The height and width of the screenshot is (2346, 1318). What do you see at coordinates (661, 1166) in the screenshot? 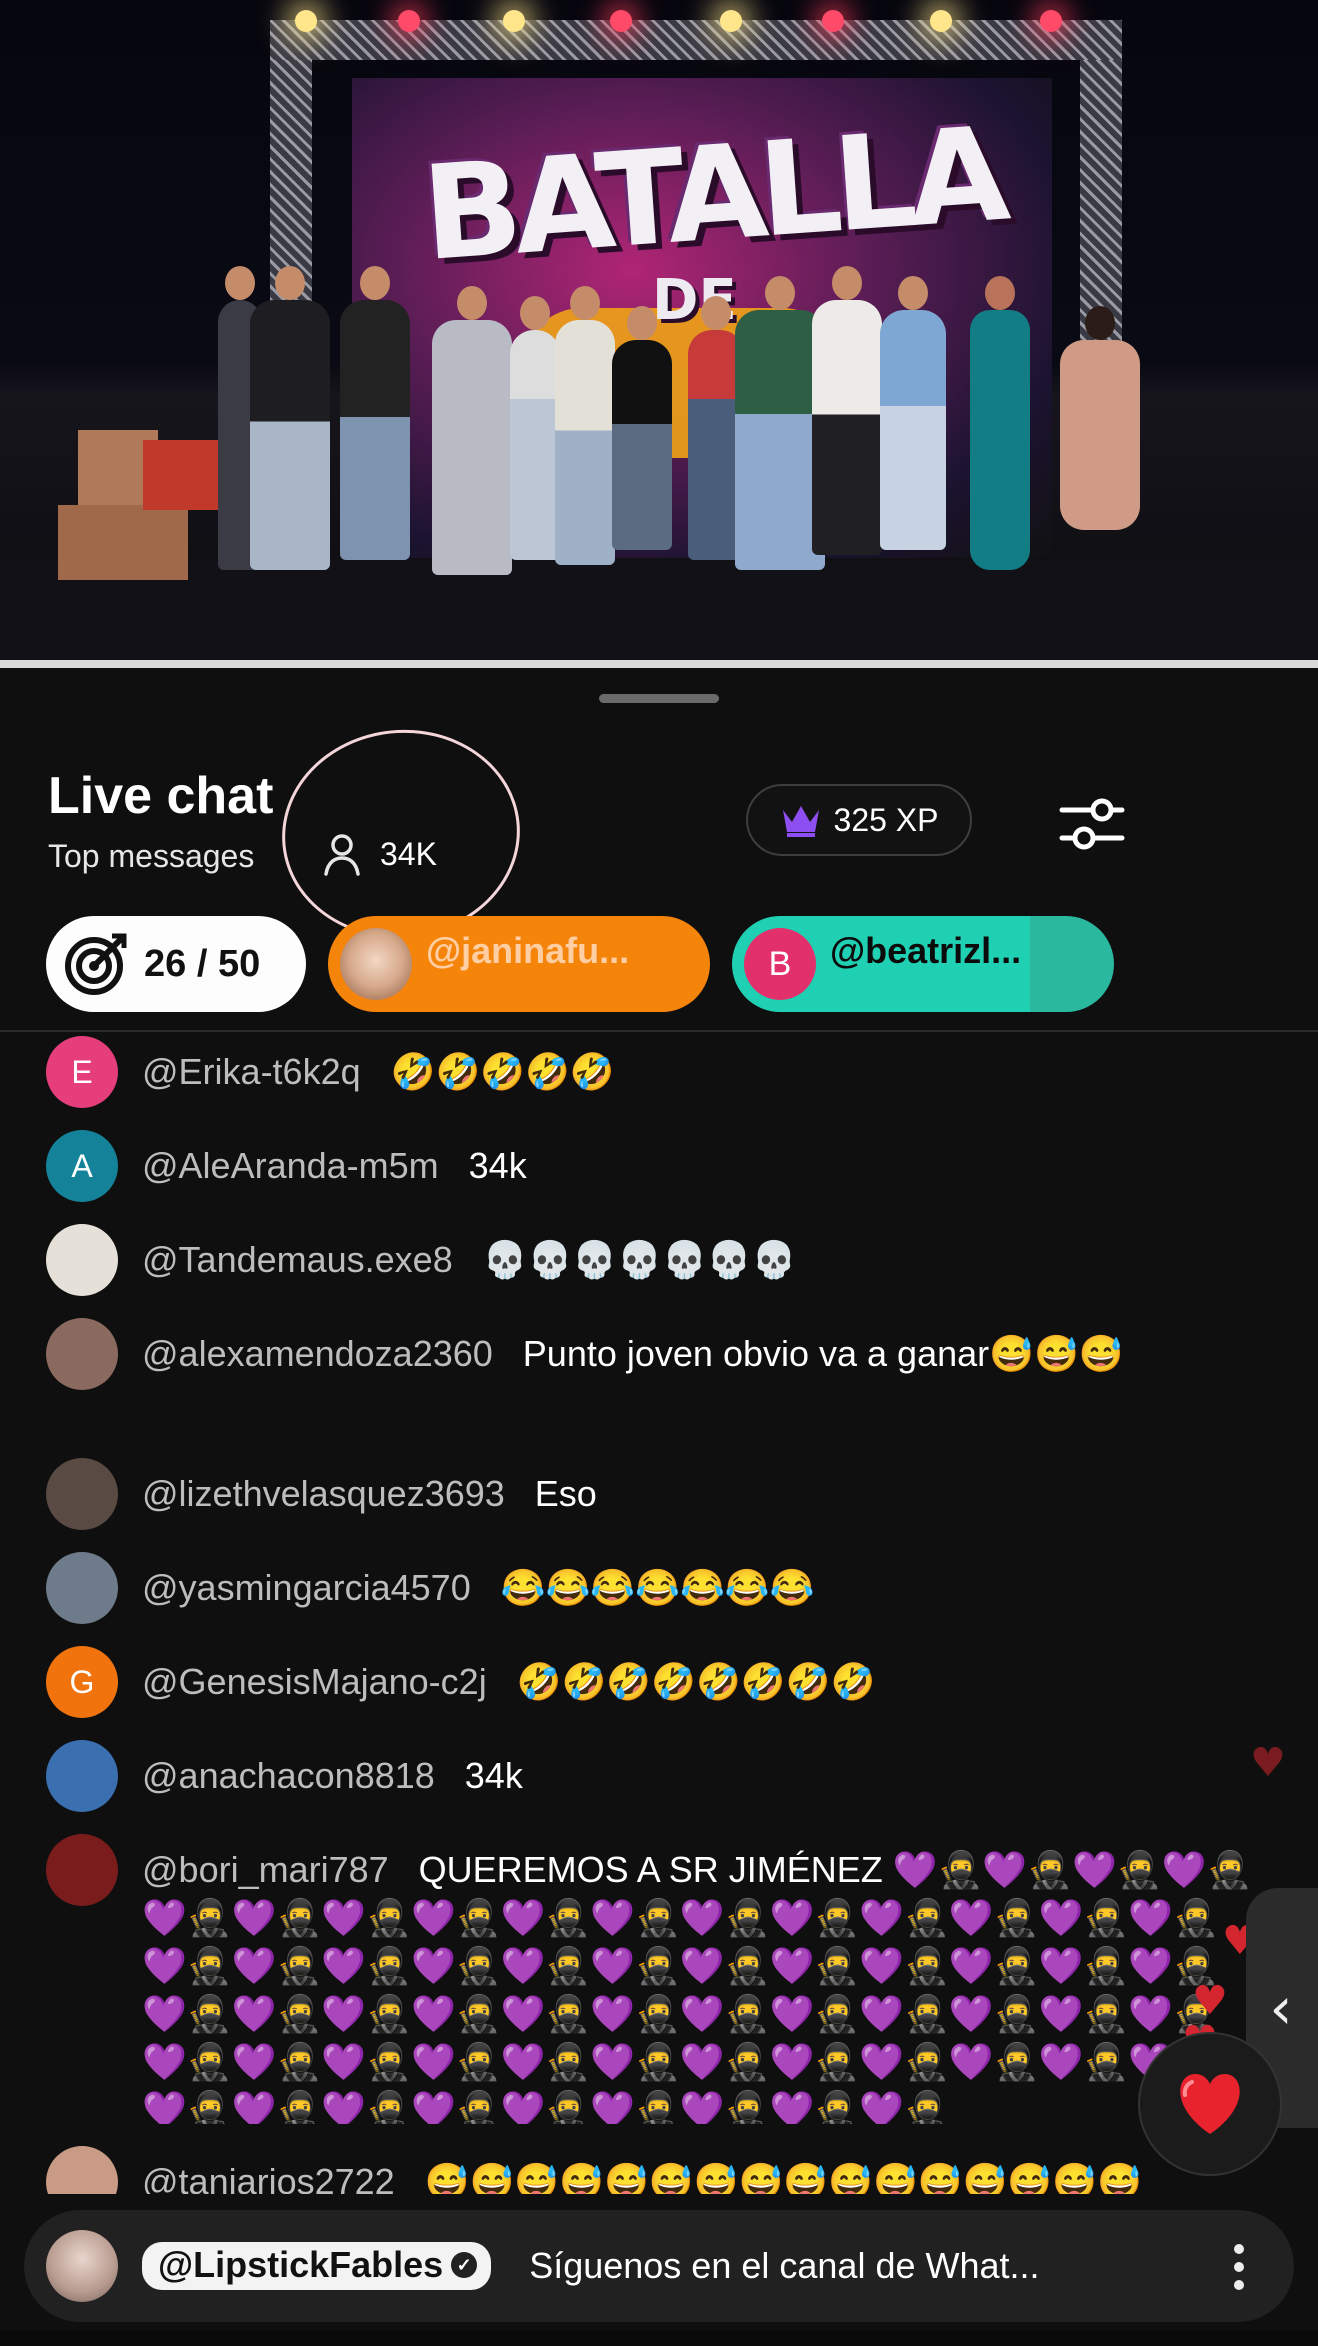
I see `chat-message: A @AleAranda-m5m 34k` at bounding box center [661, 1166].